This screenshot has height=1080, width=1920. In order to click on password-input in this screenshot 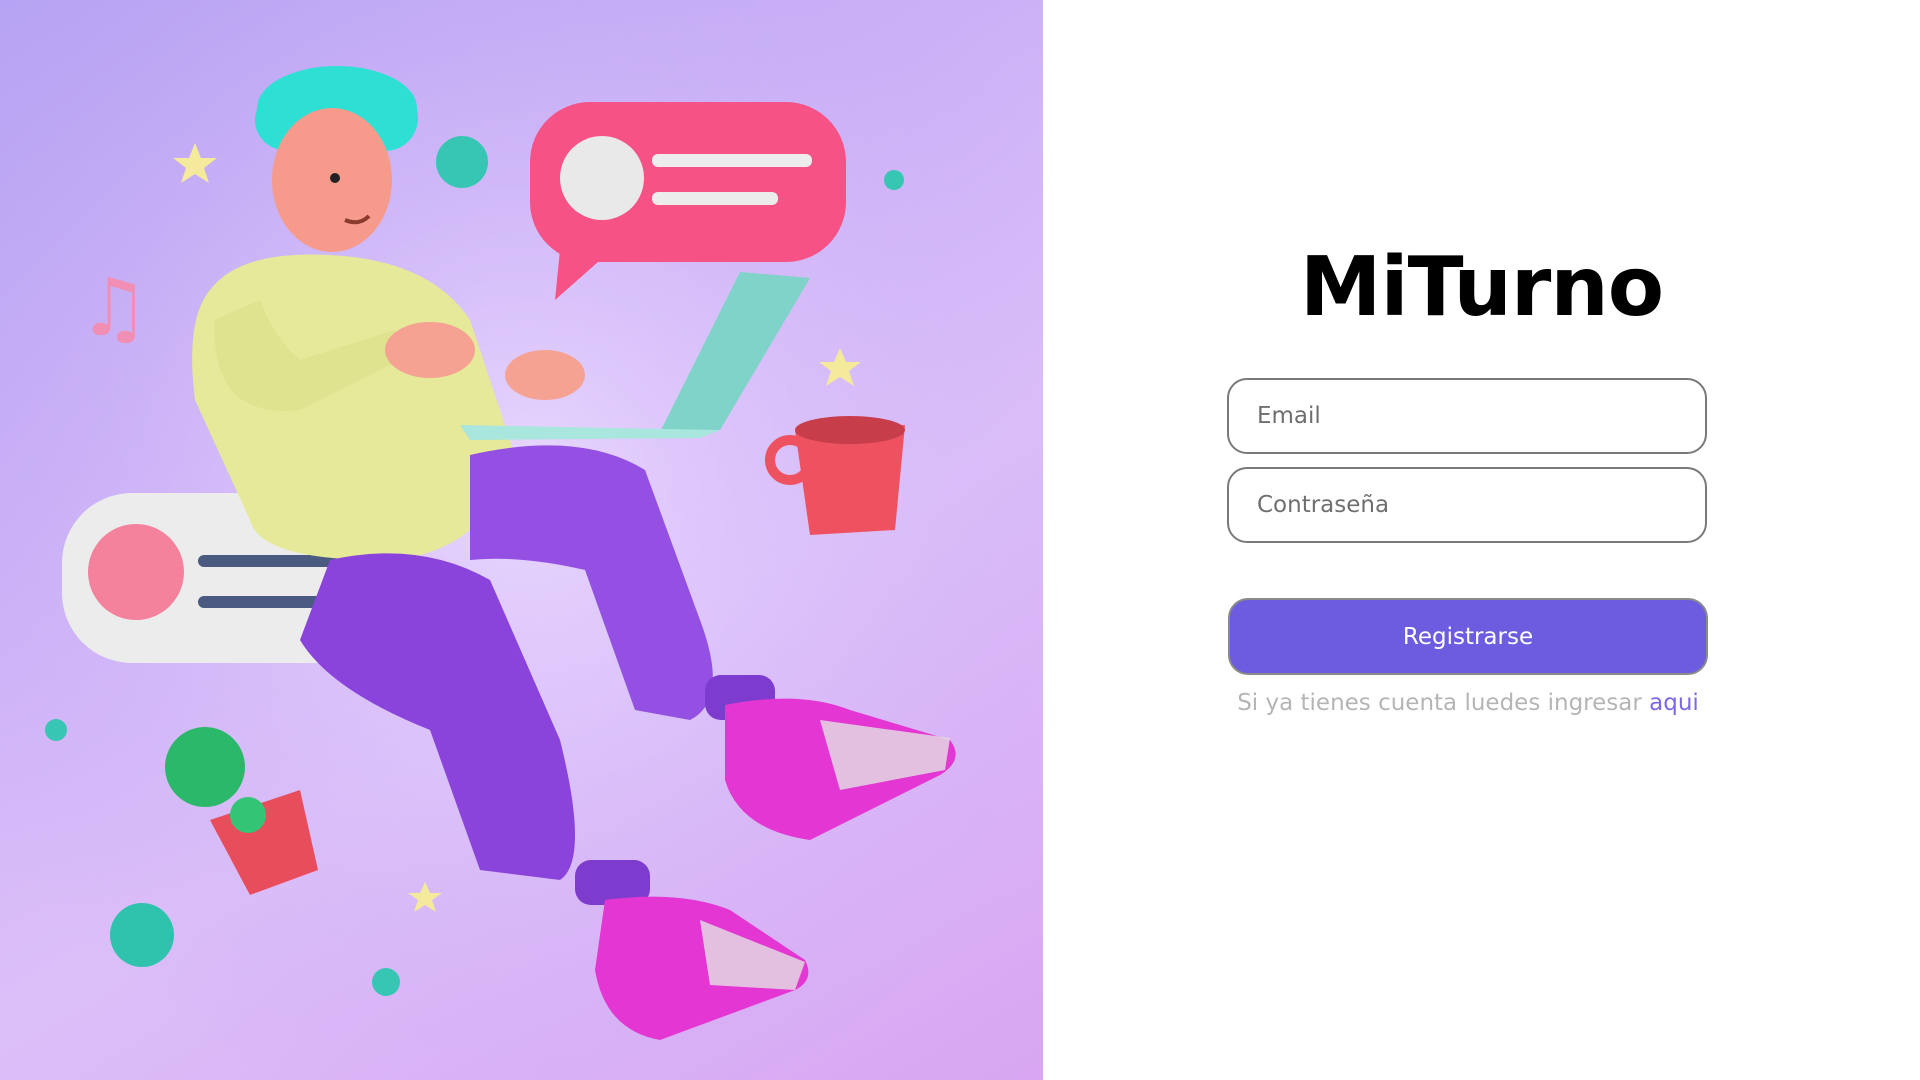, I will do `click(1467, 505)`.